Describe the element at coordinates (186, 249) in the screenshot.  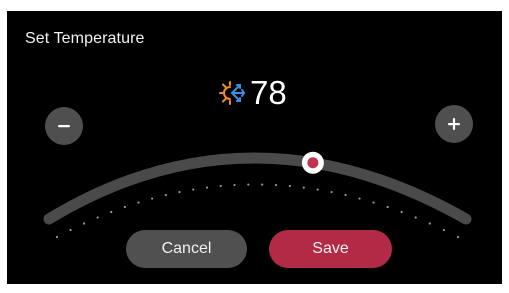
I see `cancel-button: Cancel` at that location.